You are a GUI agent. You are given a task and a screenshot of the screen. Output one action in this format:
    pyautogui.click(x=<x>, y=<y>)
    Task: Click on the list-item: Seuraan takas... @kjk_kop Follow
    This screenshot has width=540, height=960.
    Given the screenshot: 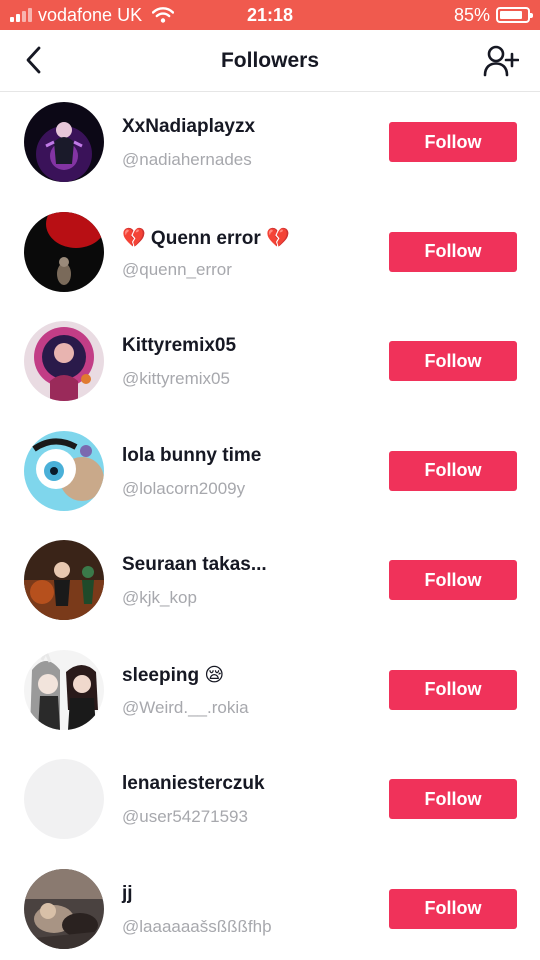 What is the action you would take?
    pyautogui.click(x=270, y=585)
    